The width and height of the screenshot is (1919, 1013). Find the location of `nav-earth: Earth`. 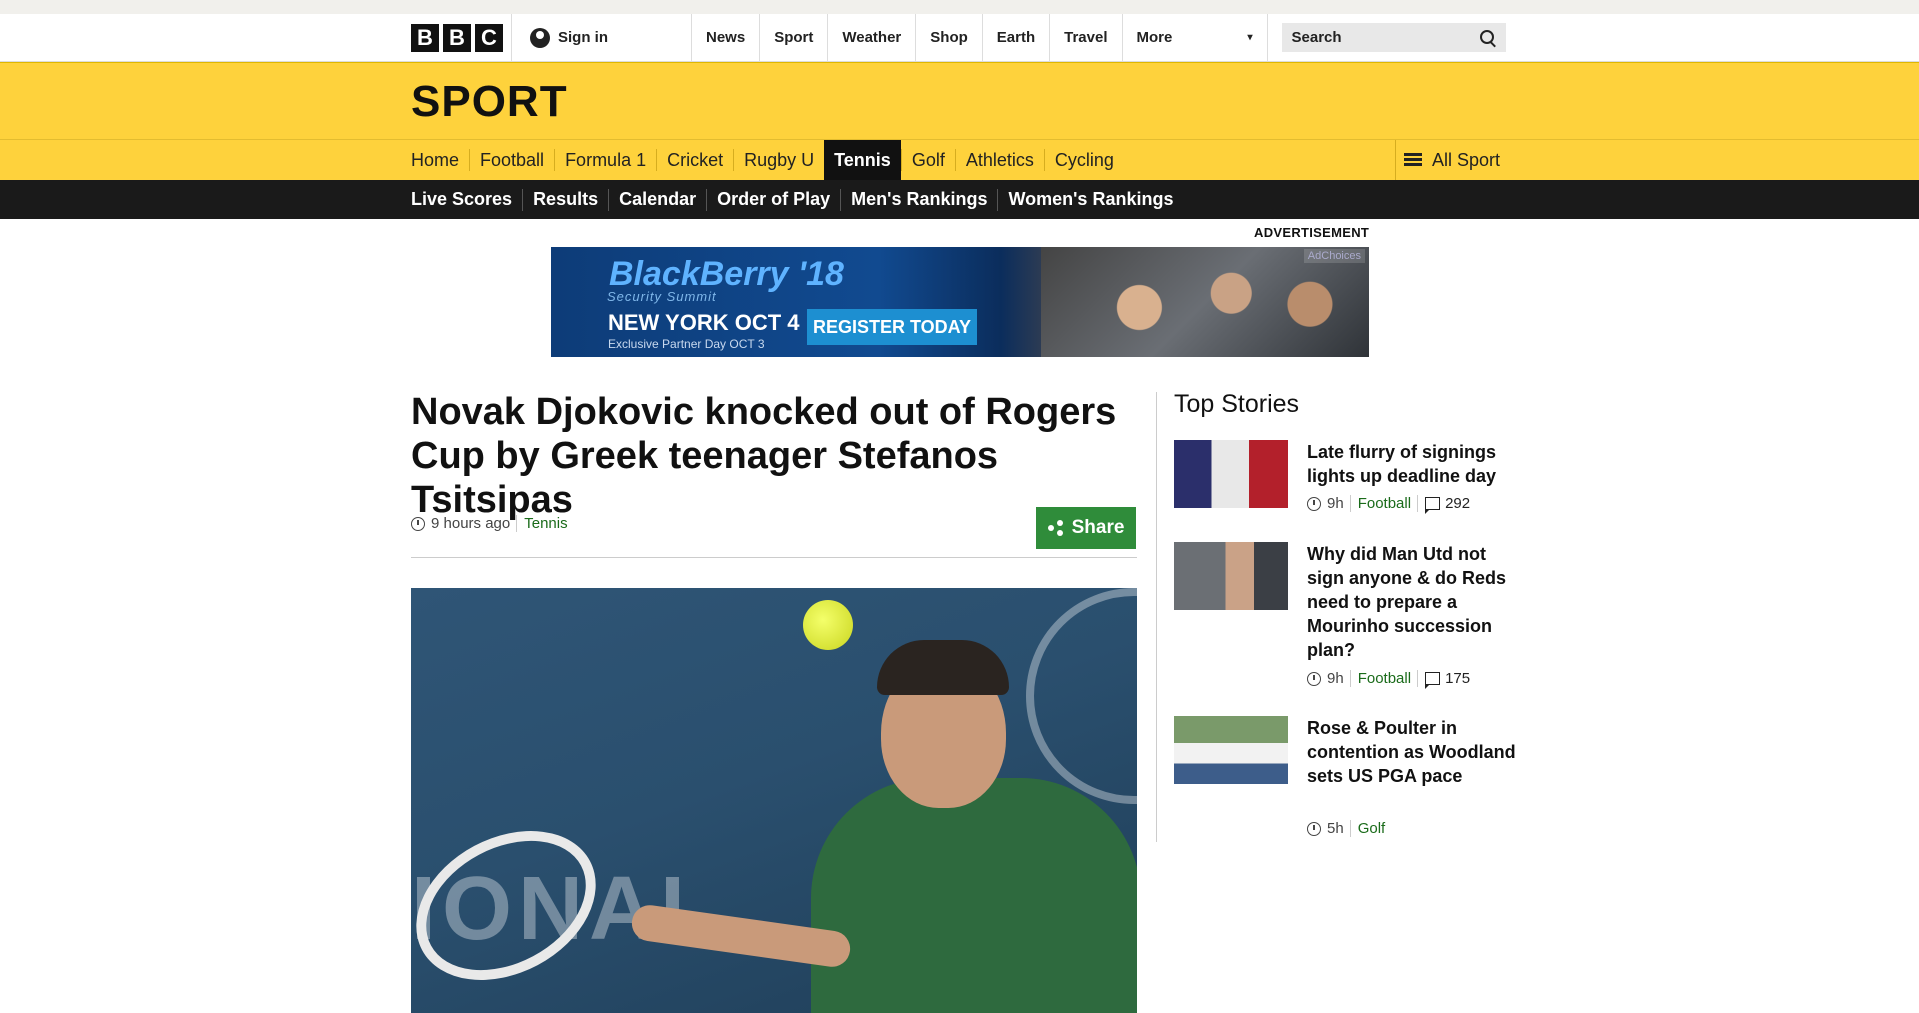

nav-earth: Earth is located at coordinates (1017, 37).